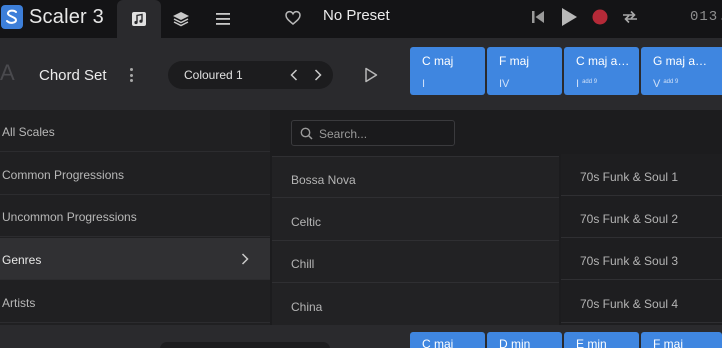 This screenshot has height=348, width=722. I want to click on loop-button, so click(630, 17).